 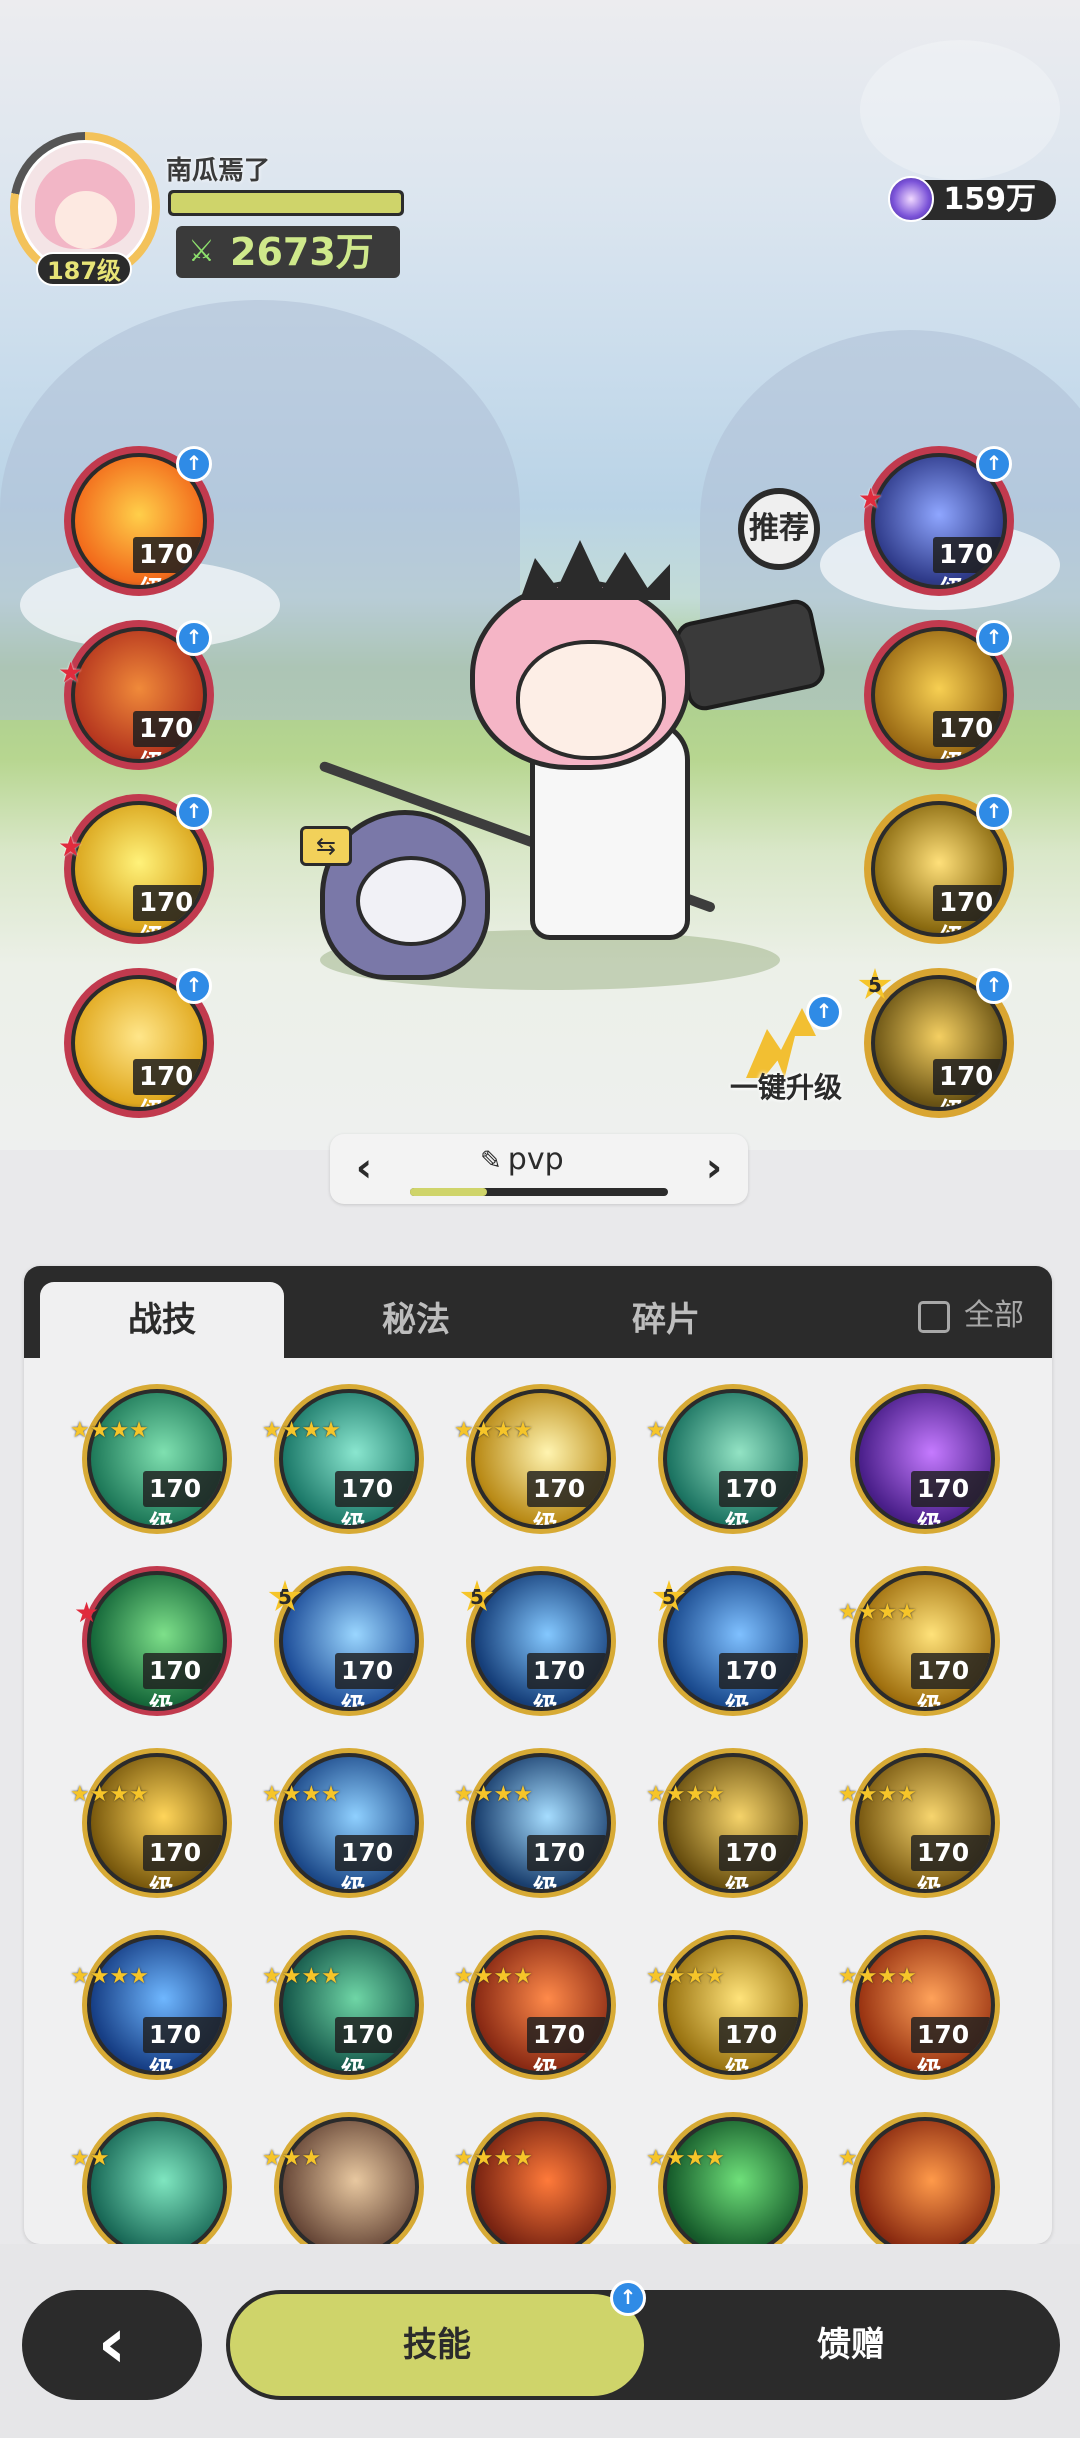 I want to click on red-star-icon: ★, so click(x=71, y=672).